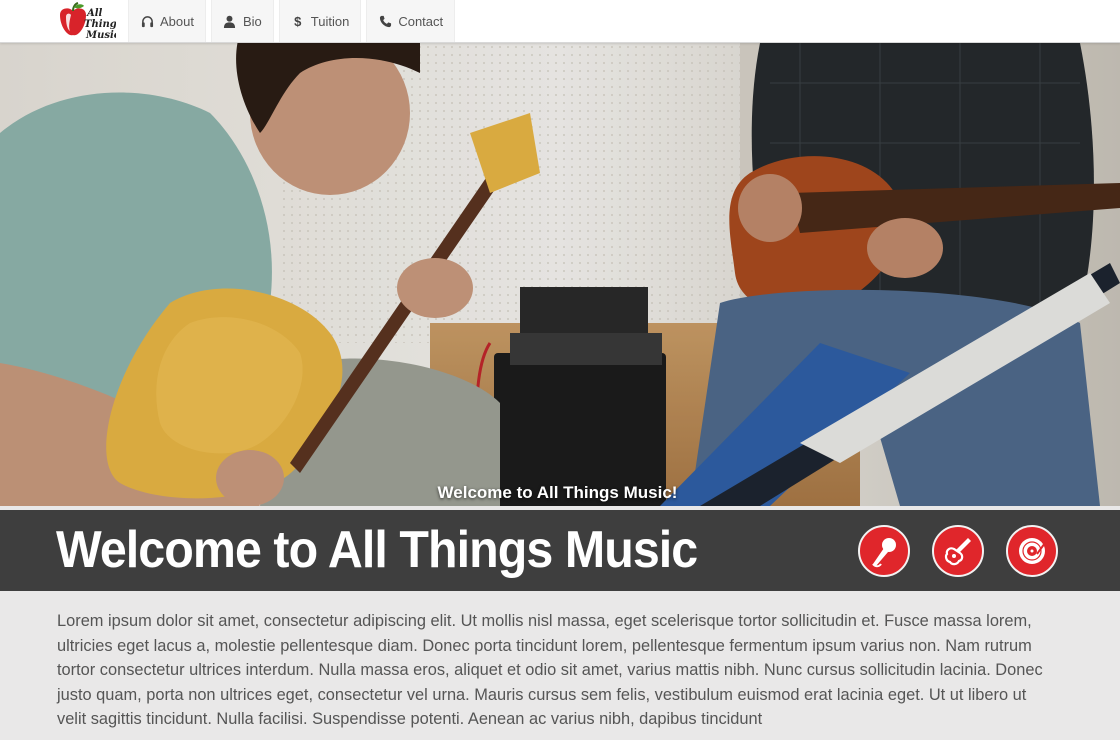 The width and height of the screenshot is (1120, 740). I want to click on nav-item-about: About, so click(167, 21).